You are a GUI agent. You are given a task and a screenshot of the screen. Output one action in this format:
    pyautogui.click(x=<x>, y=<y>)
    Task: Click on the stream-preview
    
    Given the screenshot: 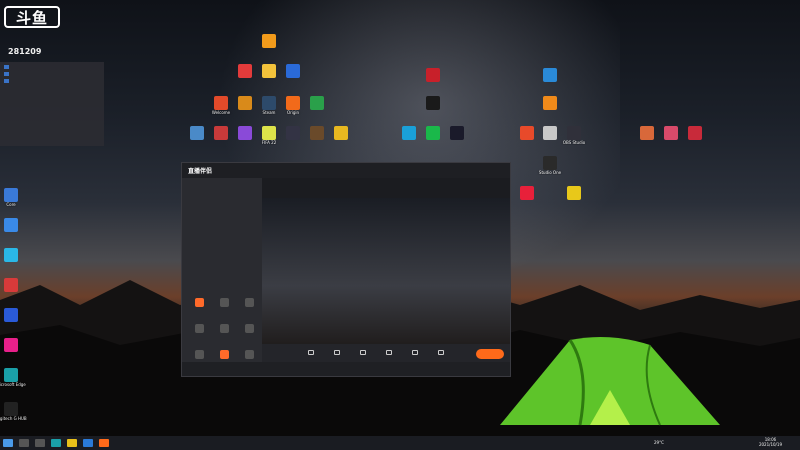 What is the action you would take?
    pyautogui.click(x=386, y=278)
    